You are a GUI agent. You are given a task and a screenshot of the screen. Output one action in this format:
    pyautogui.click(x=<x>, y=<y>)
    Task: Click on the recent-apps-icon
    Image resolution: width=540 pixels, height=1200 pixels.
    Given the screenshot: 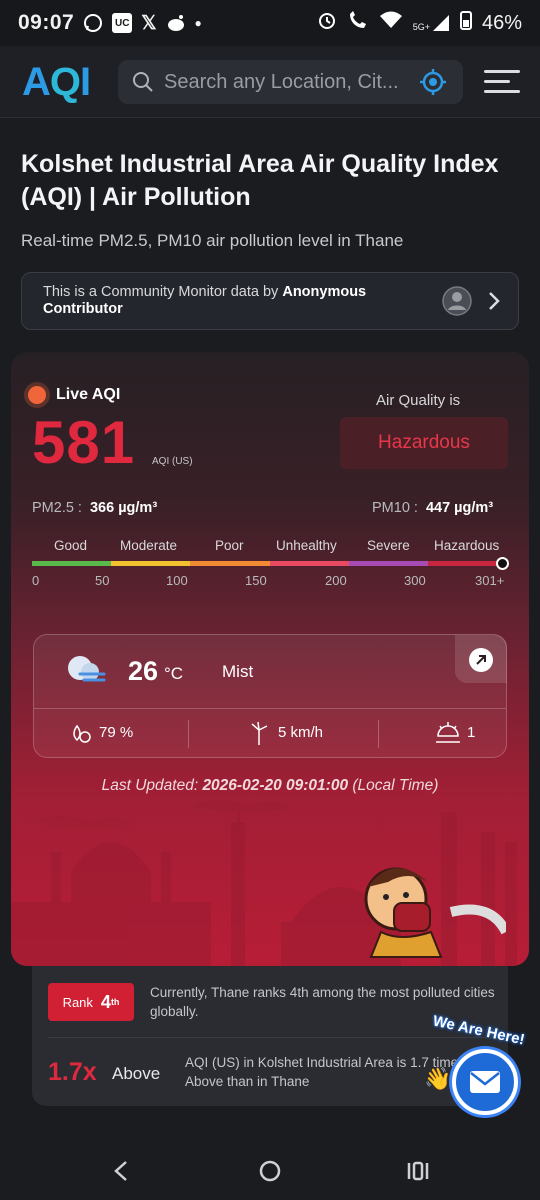 What is the action you would take?
    pyautogui.click(x=418, y=1173)
    